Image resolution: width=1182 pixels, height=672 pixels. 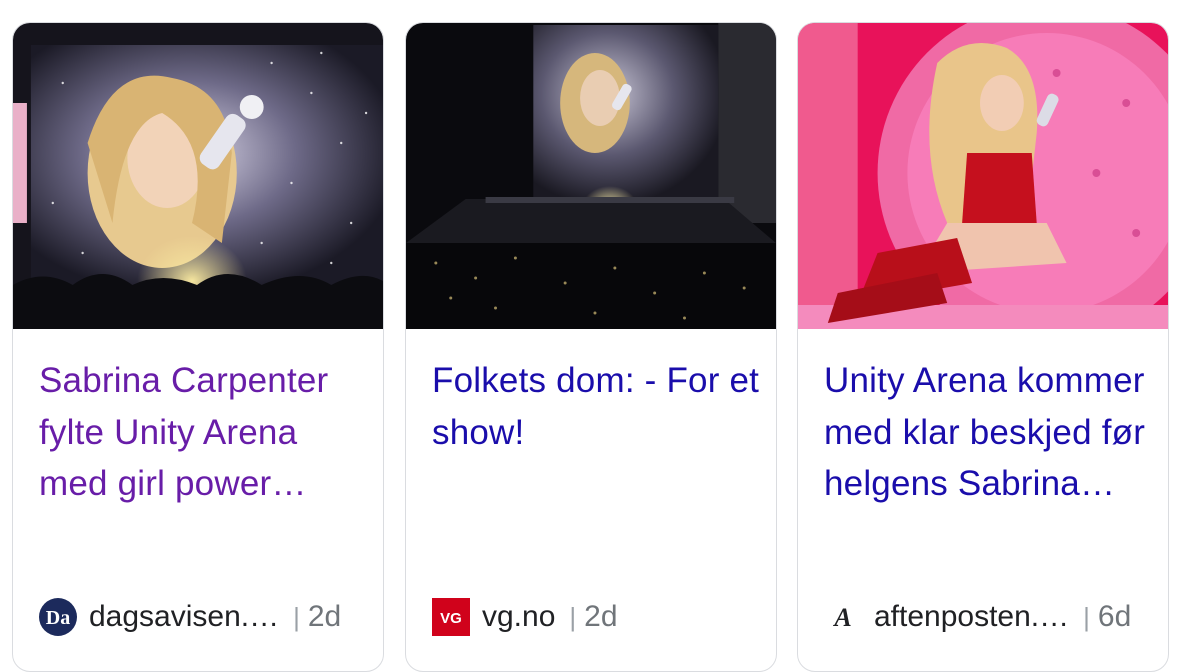 I want to click on aftenposten-logo-icon: A, so click(x=843, y=617).